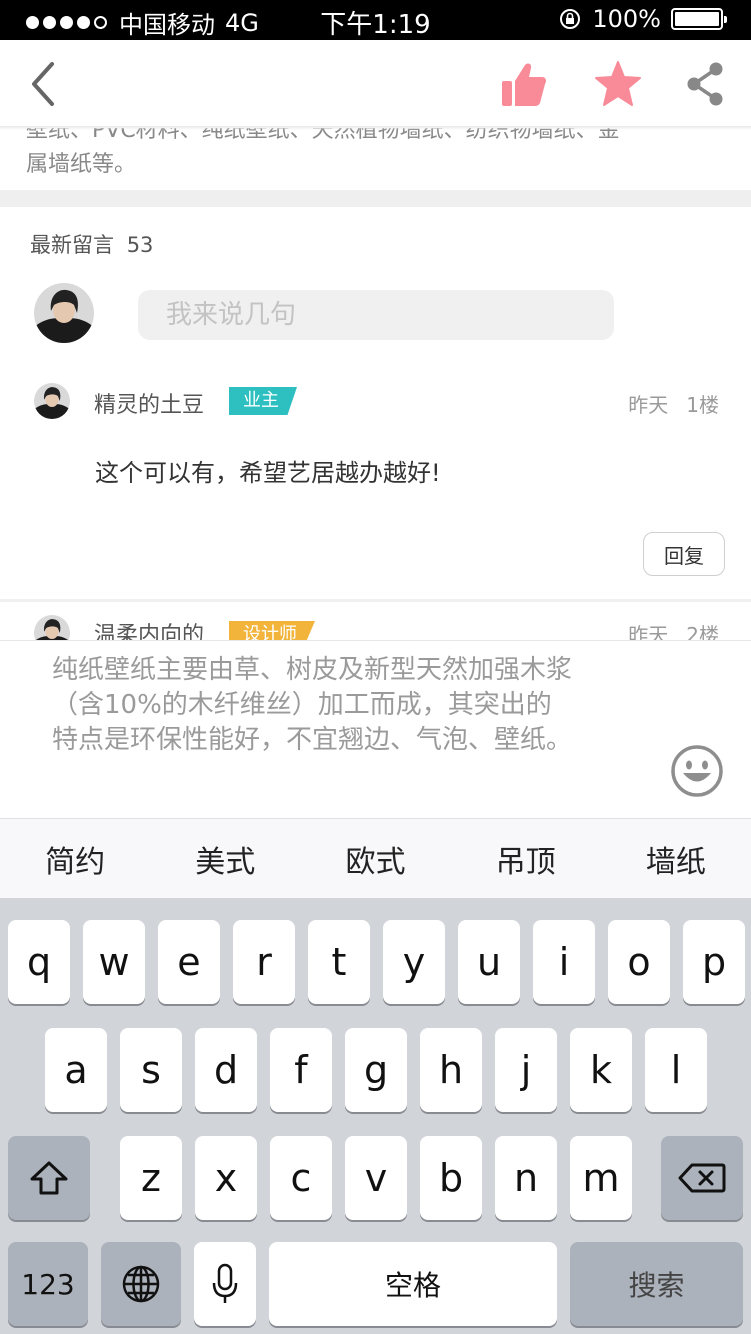  What do you see at coordinates (639, 962) in the screenshot?
I see `key-o: o` at bounding box center [639, 962].